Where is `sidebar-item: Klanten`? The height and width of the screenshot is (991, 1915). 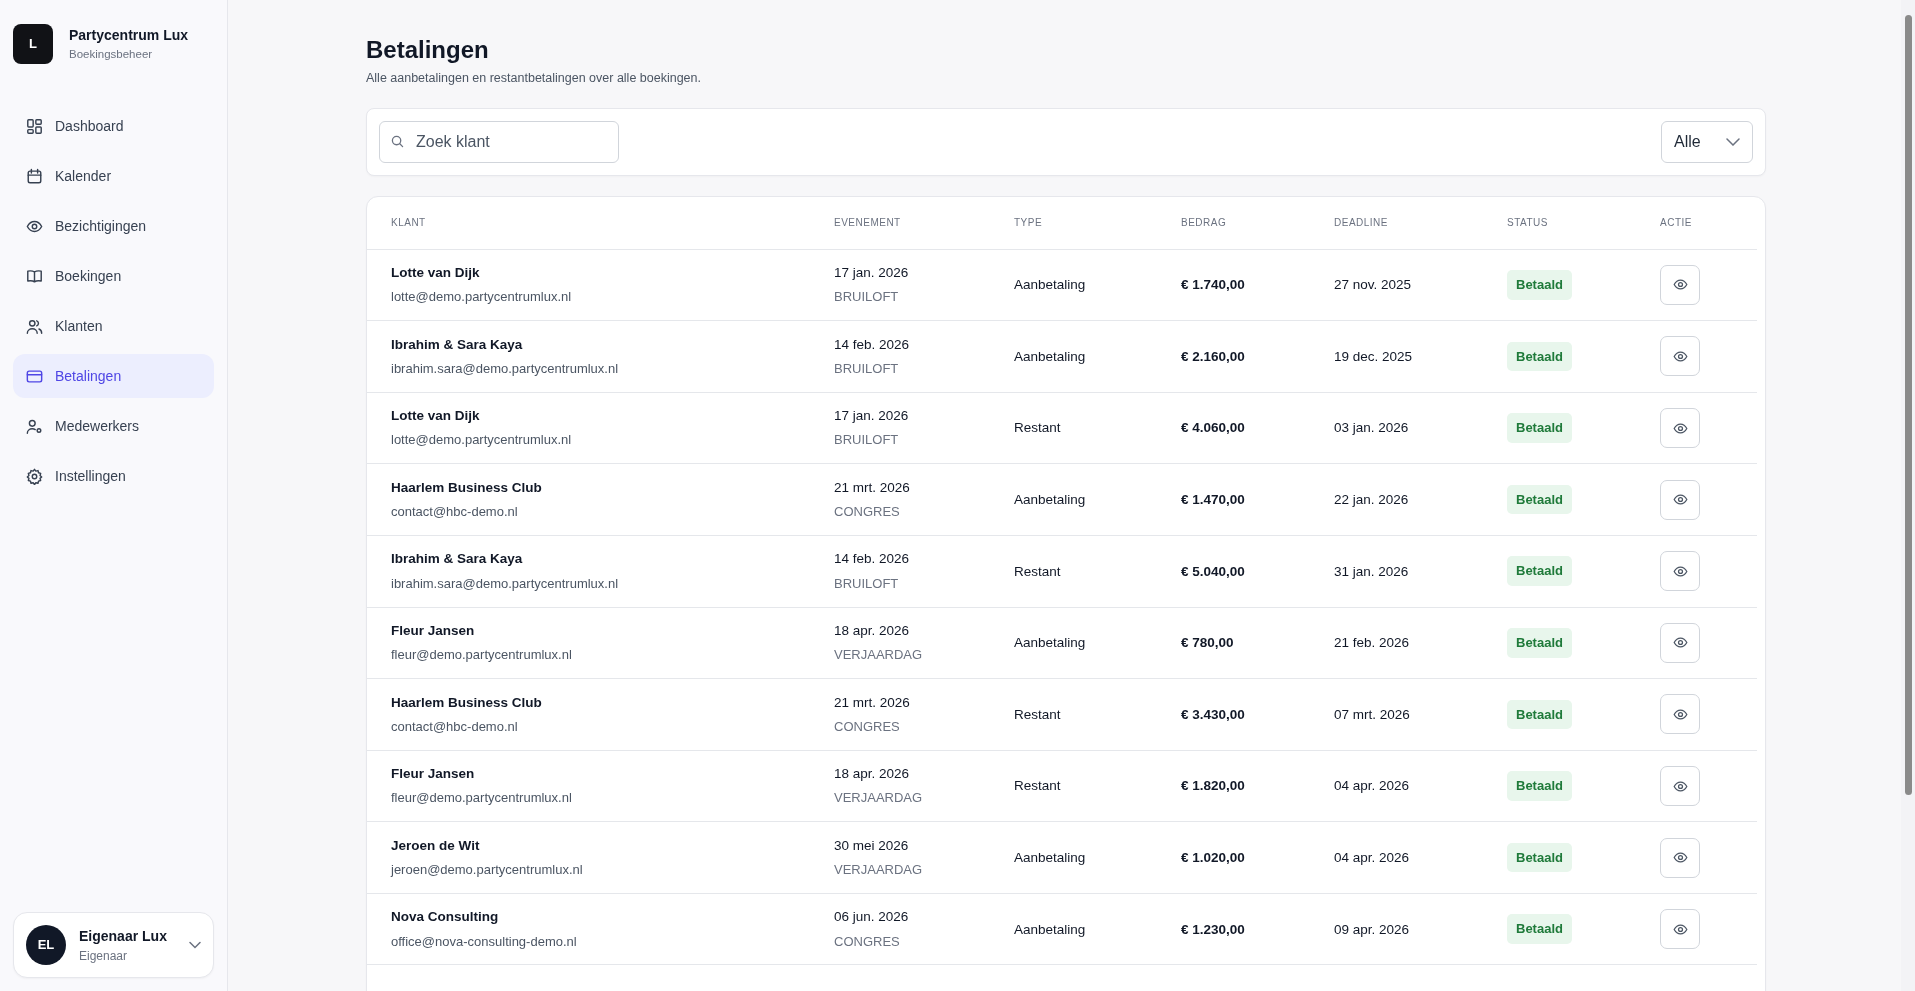 sidebar-item: Klanten is located at coordinates (113, 326).